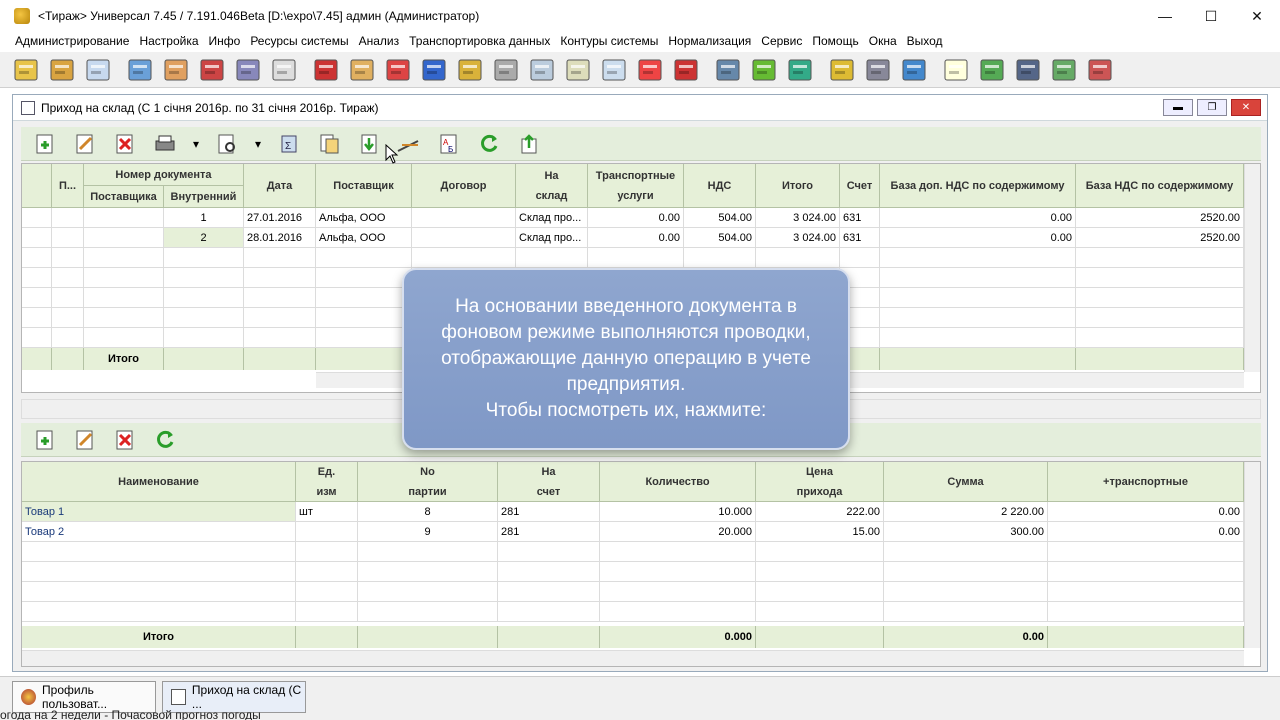 The image size is (1280, 720). Describe the element at coordinates (798, 186) in the screenshot. I see `column-header-total: Итого` at that location.